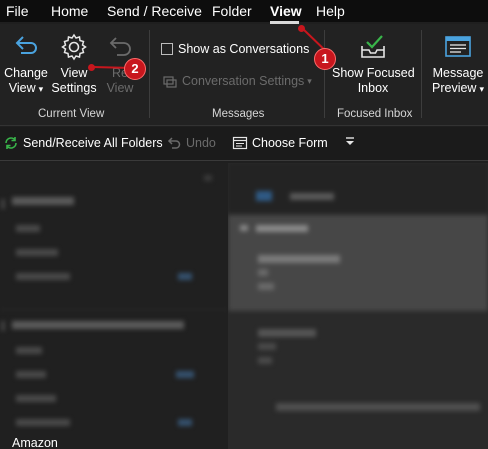  I want to click on annotation-overlay, so click(212, 48).